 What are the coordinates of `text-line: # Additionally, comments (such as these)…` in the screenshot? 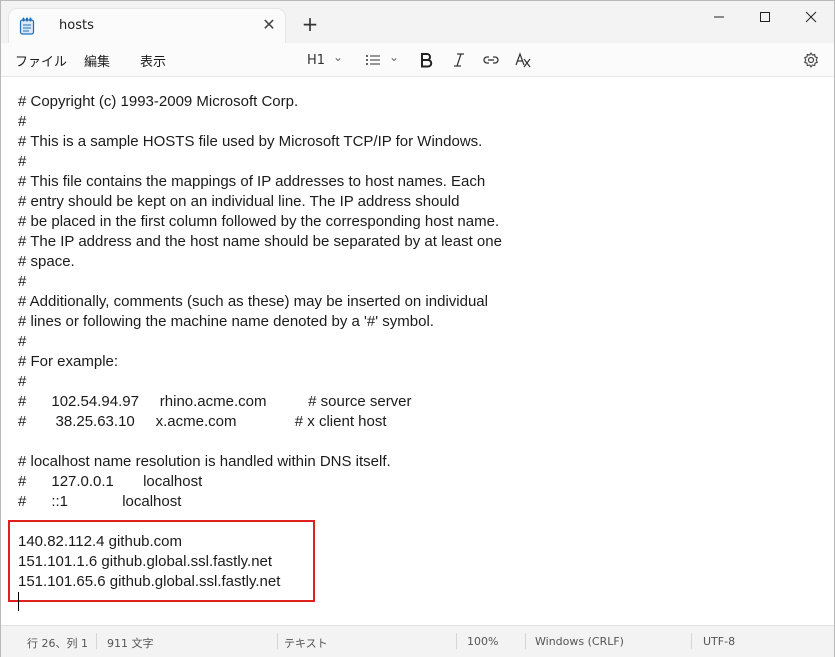 It's located at (260, 302).